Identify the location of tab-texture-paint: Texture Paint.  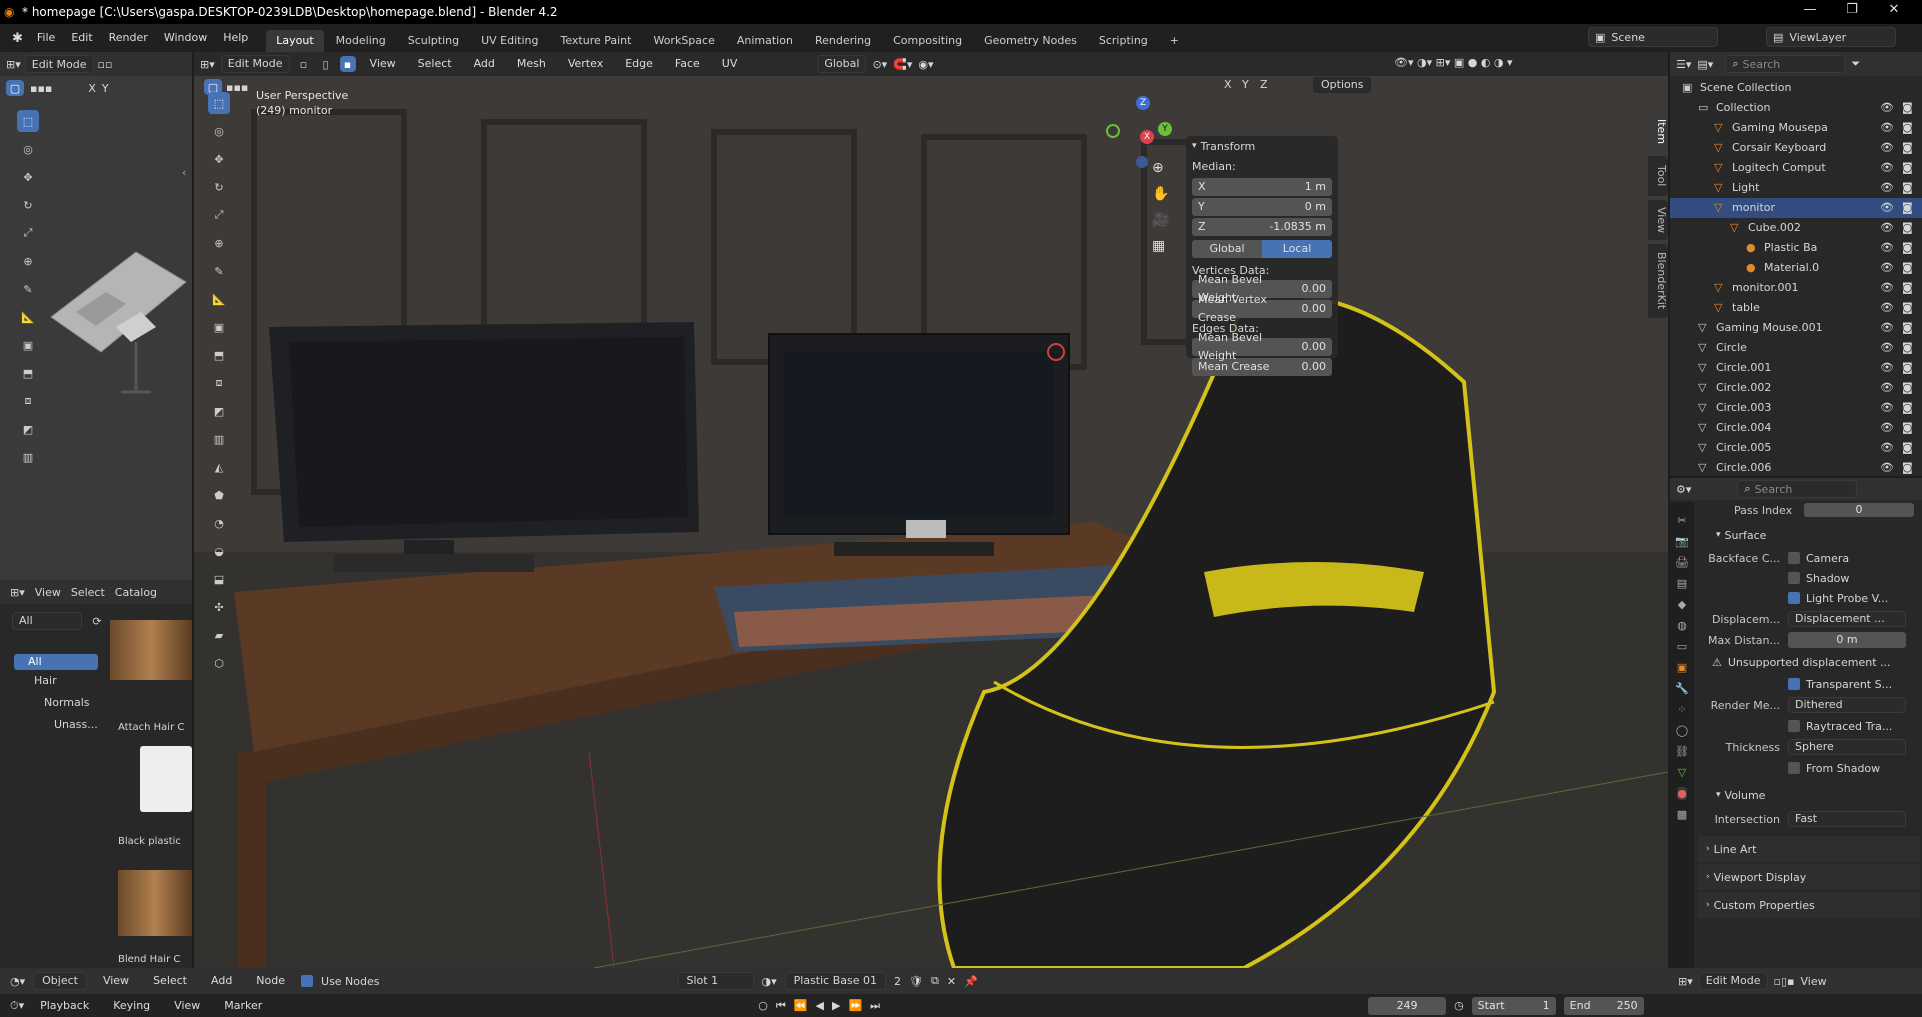
(595, 41).